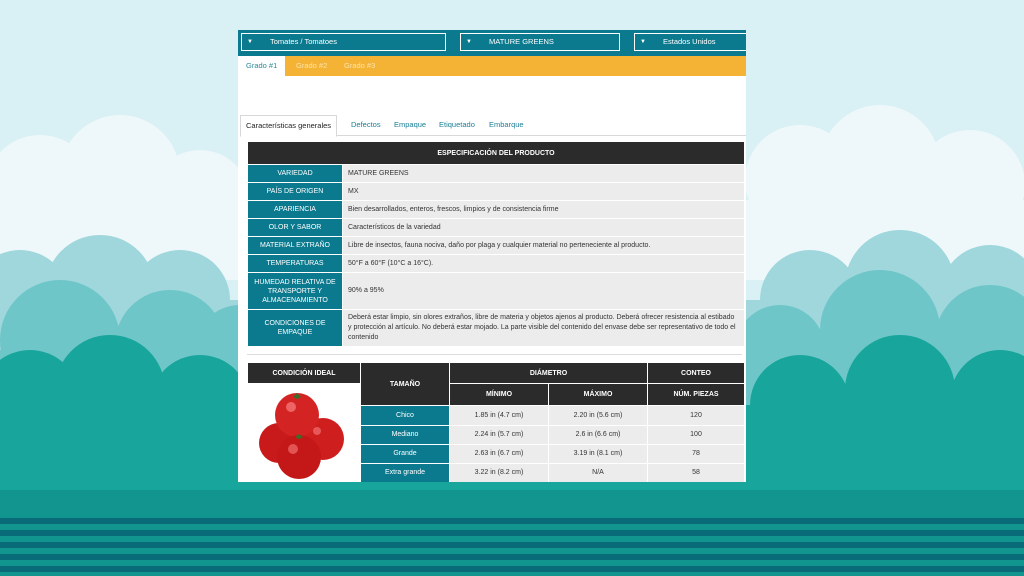 The height and width of the screenshot is (576, 1024). What do you see at coordinates (405, 472) in the screenshot?
I see `size-label: Extra grande` at bounding box center [405, 472].